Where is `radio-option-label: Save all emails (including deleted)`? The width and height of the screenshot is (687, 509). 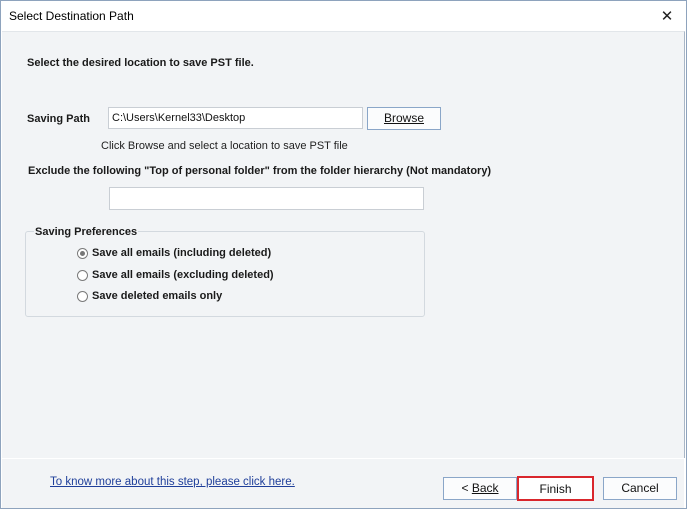
radio-option-label: Save all emails (including deleted) is located at coordinates (182, 253).